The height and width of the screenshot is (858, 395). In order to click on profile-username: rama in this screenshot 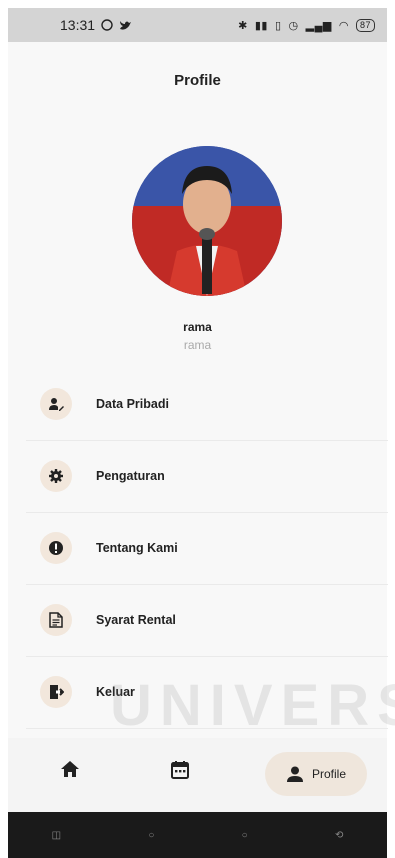, I will do `click(197, 345)`.